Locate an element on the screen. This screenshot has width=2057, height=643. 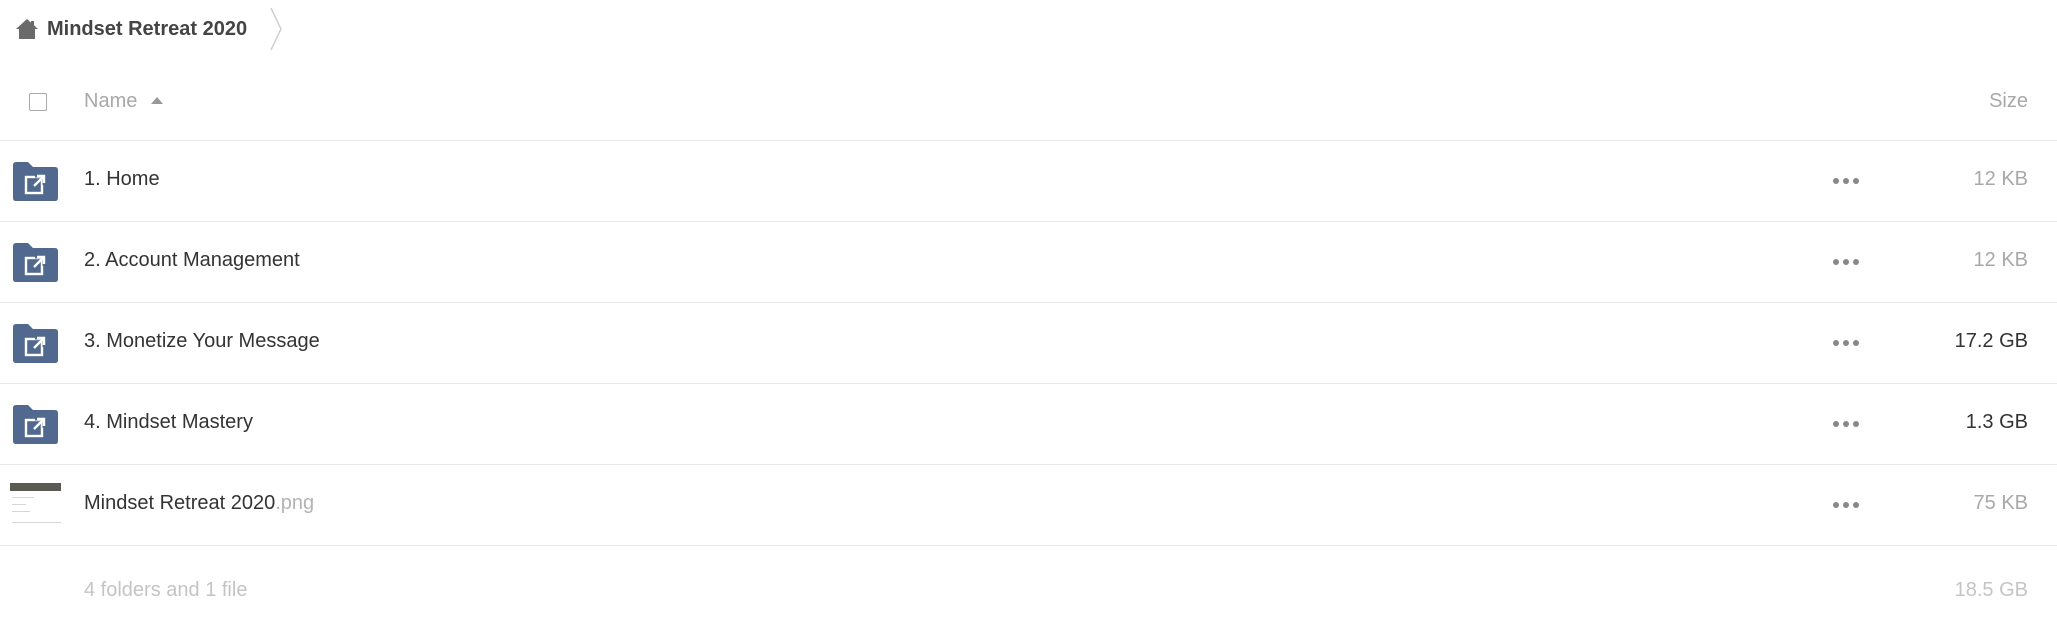
table-row: 3. Monetize Your Message 17.2 GB is located at coordinates (1028, 343).